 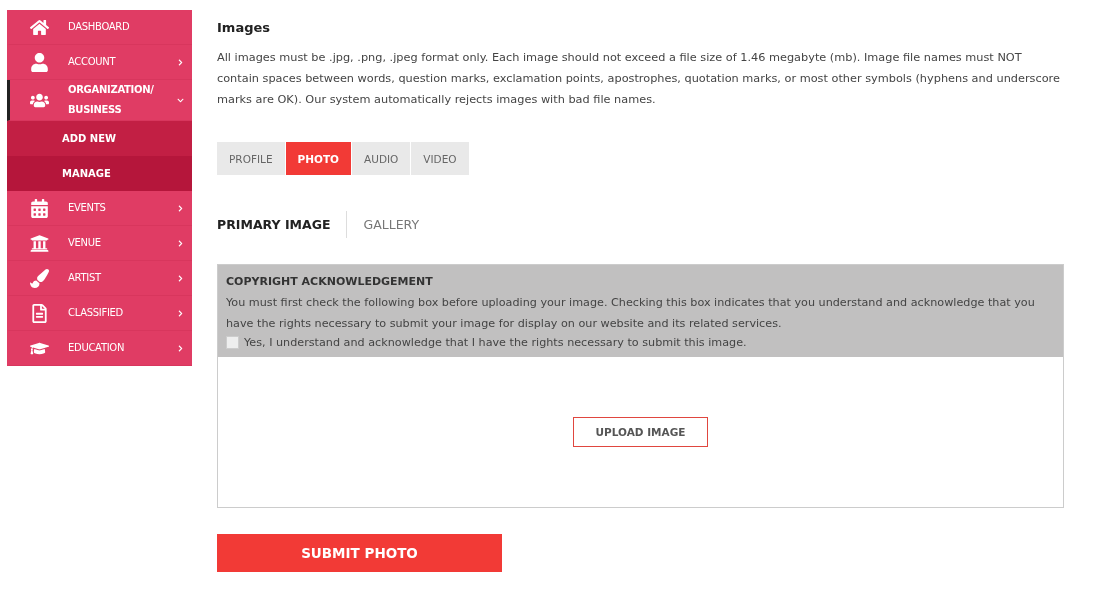 I want to click on checkbox-label: Yes, I understand and acknowledge that I have the rights necessary to submit this image., so click(x=495, y=342).